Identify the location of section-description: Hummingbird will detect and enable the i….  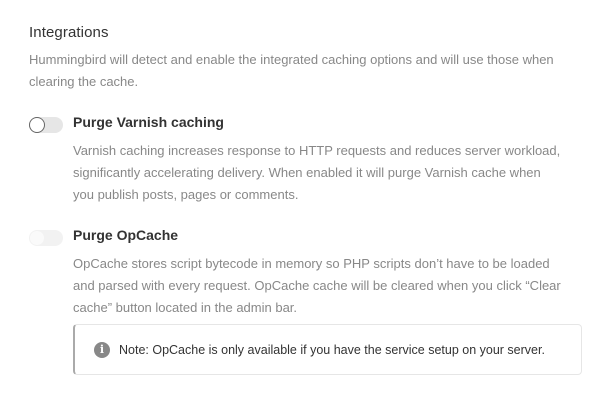
(291, 70).